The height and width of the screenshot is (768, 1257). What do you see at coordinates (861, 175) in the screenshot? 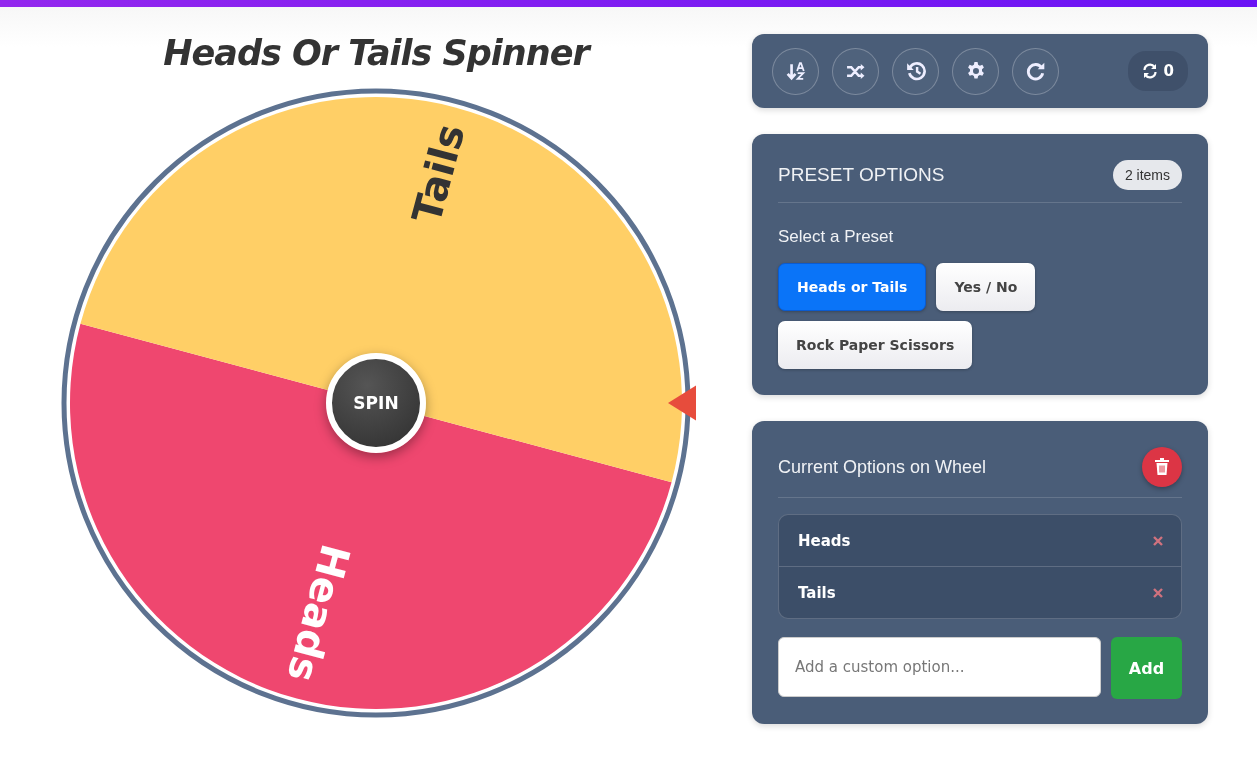
I see `card-title: PRESET OPTIONS` at bounding box center [861, 175].